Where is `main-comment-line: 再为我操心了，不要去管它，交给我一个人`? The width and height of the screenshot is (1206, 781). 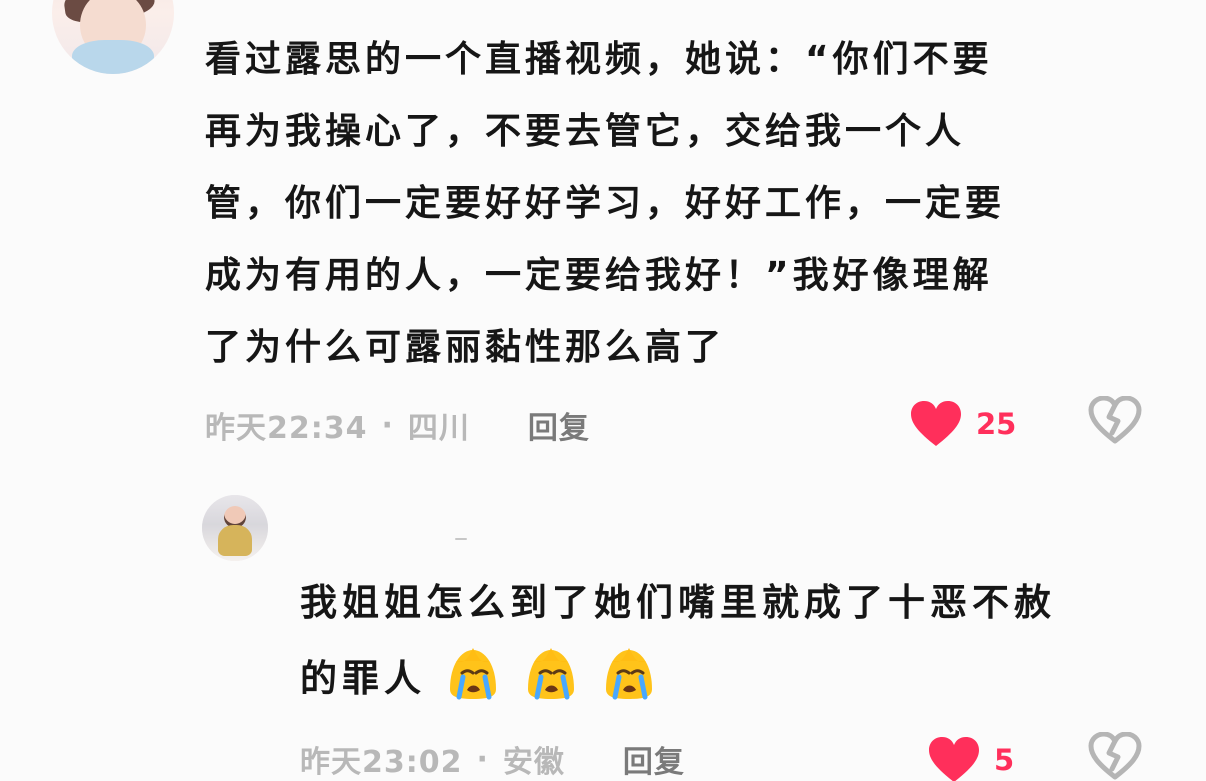
main-comment-line: 再为我操心了，不要去管它，交给我一个人 is located at coordinates (585, 131).